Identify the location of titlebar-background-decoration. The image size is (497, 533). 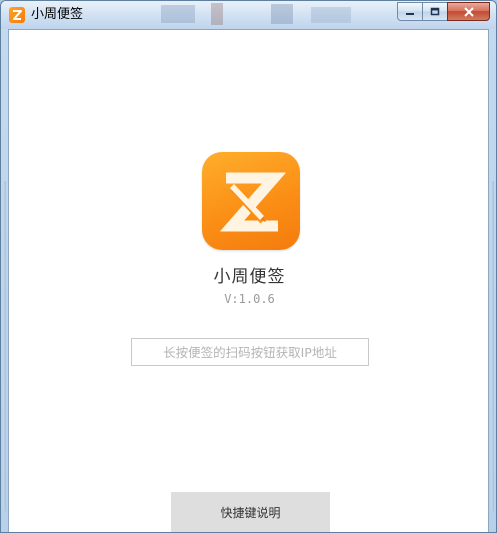
(256, 14).